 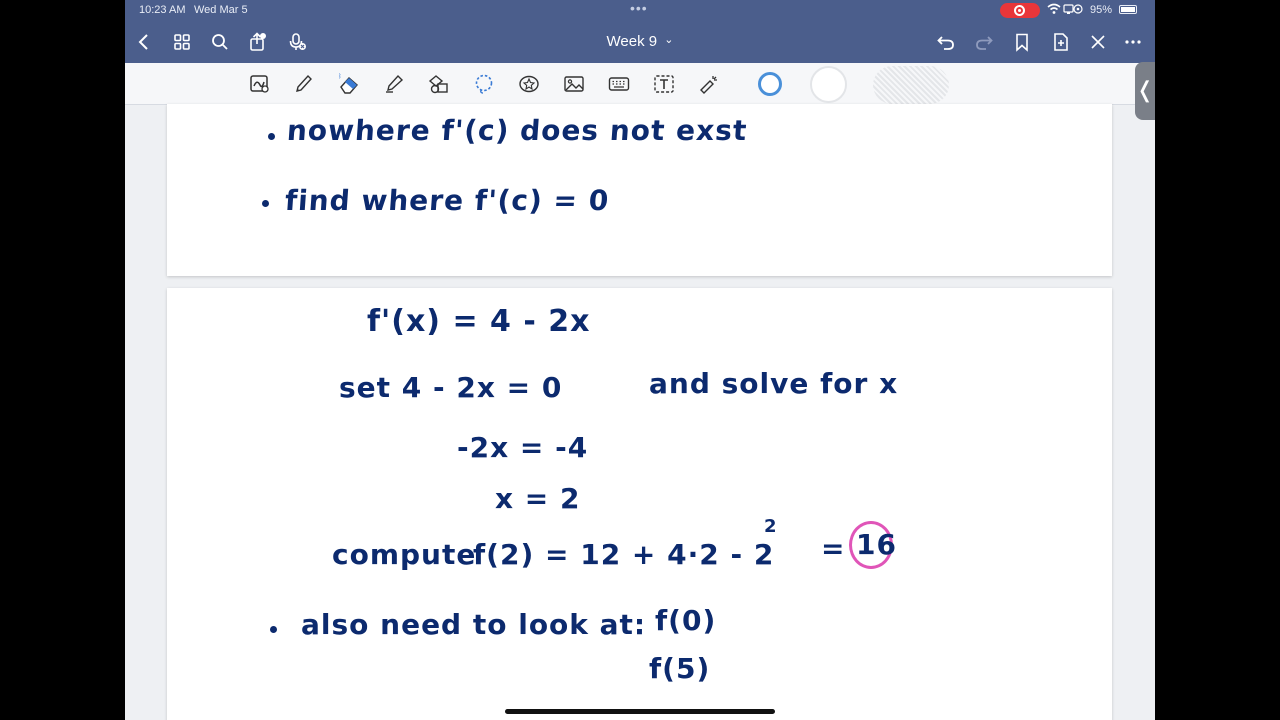 I want to click on back-icon, so click(x=144, y=42).